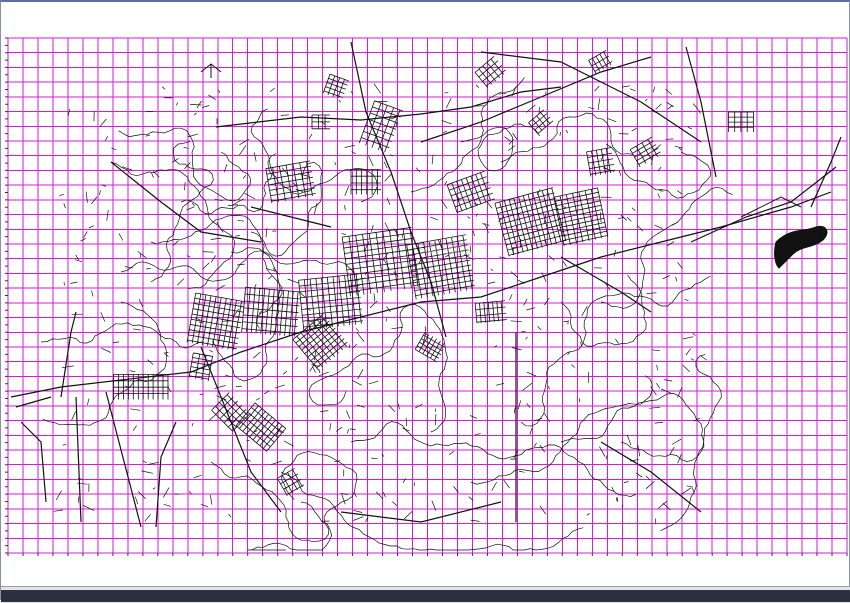 This screenshot has width=850, height=603. What do you see at coordinates (801, 247) in the screenshot?
I see `water-body` at bounding box center [801, 247].